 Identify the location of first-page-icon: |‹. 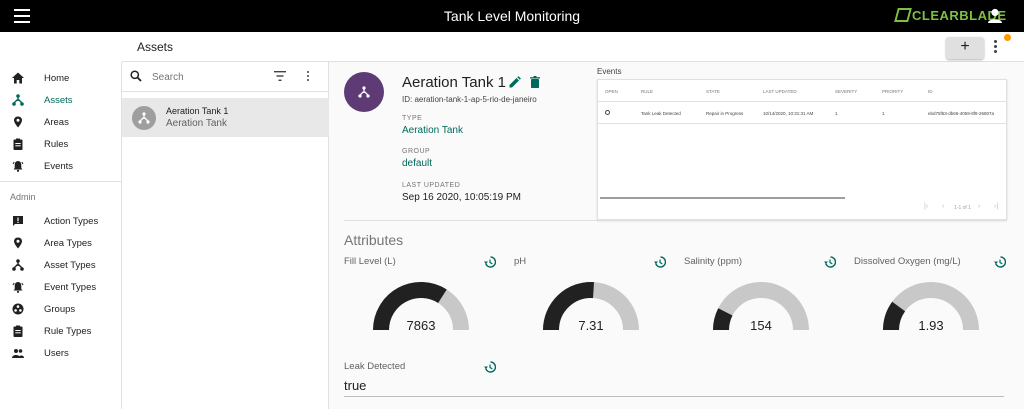
(926, 206).